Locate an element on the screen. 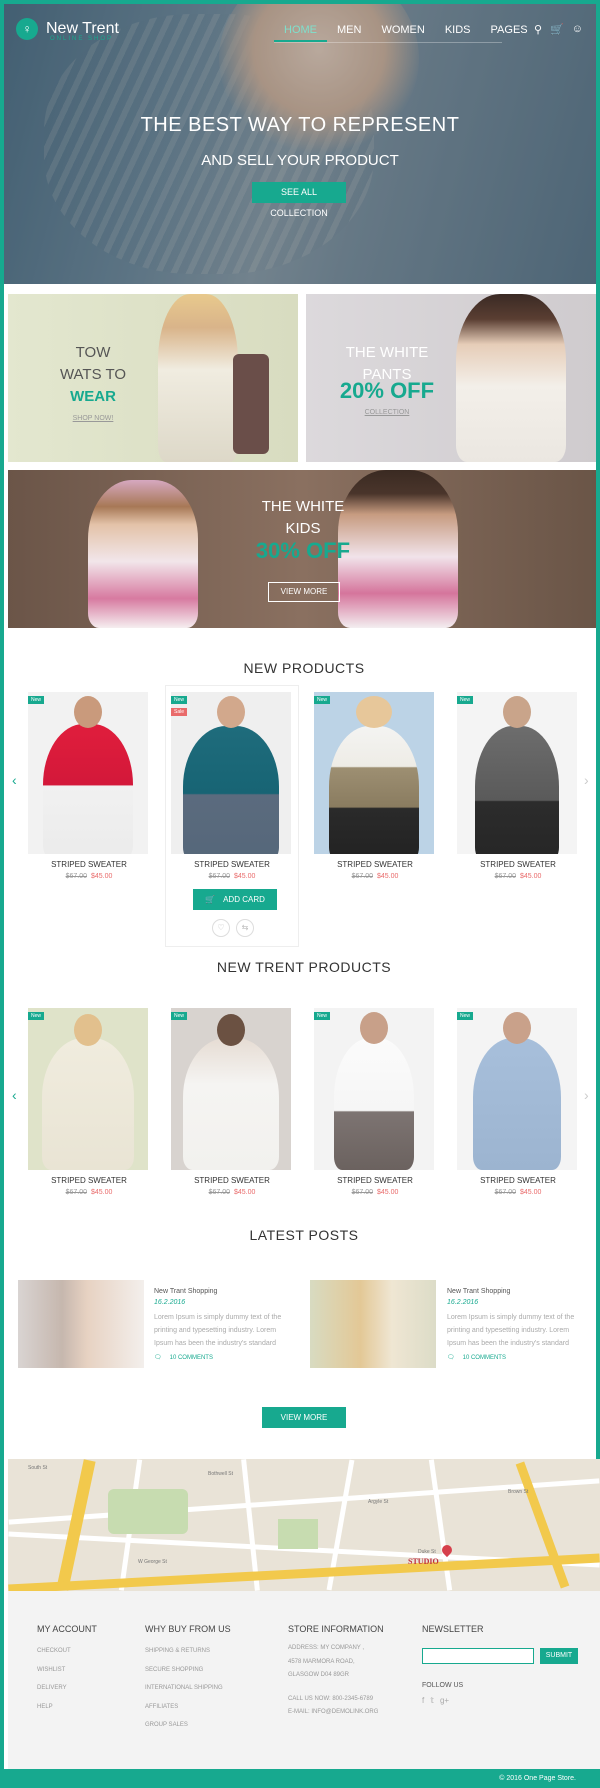  latest-posts-title: LATEST POSTS is located at coordinates (304, 1235).